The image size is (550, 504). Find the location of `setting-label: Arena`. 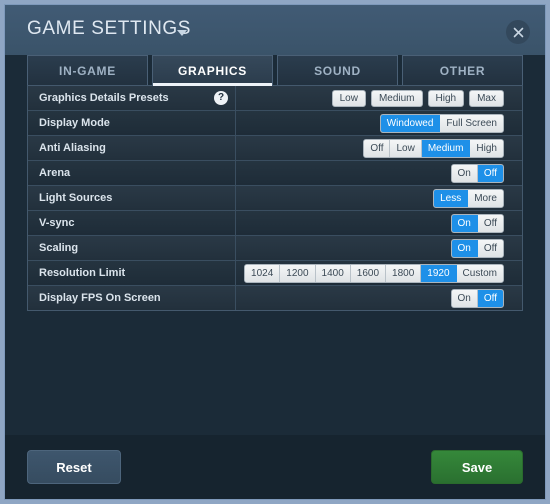

setting-label: Arena is located at coordinates (55, 173).